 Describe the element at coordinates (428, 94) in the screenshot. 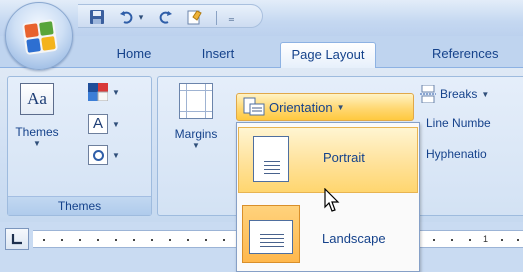

I see `breaks-icon` at that location.